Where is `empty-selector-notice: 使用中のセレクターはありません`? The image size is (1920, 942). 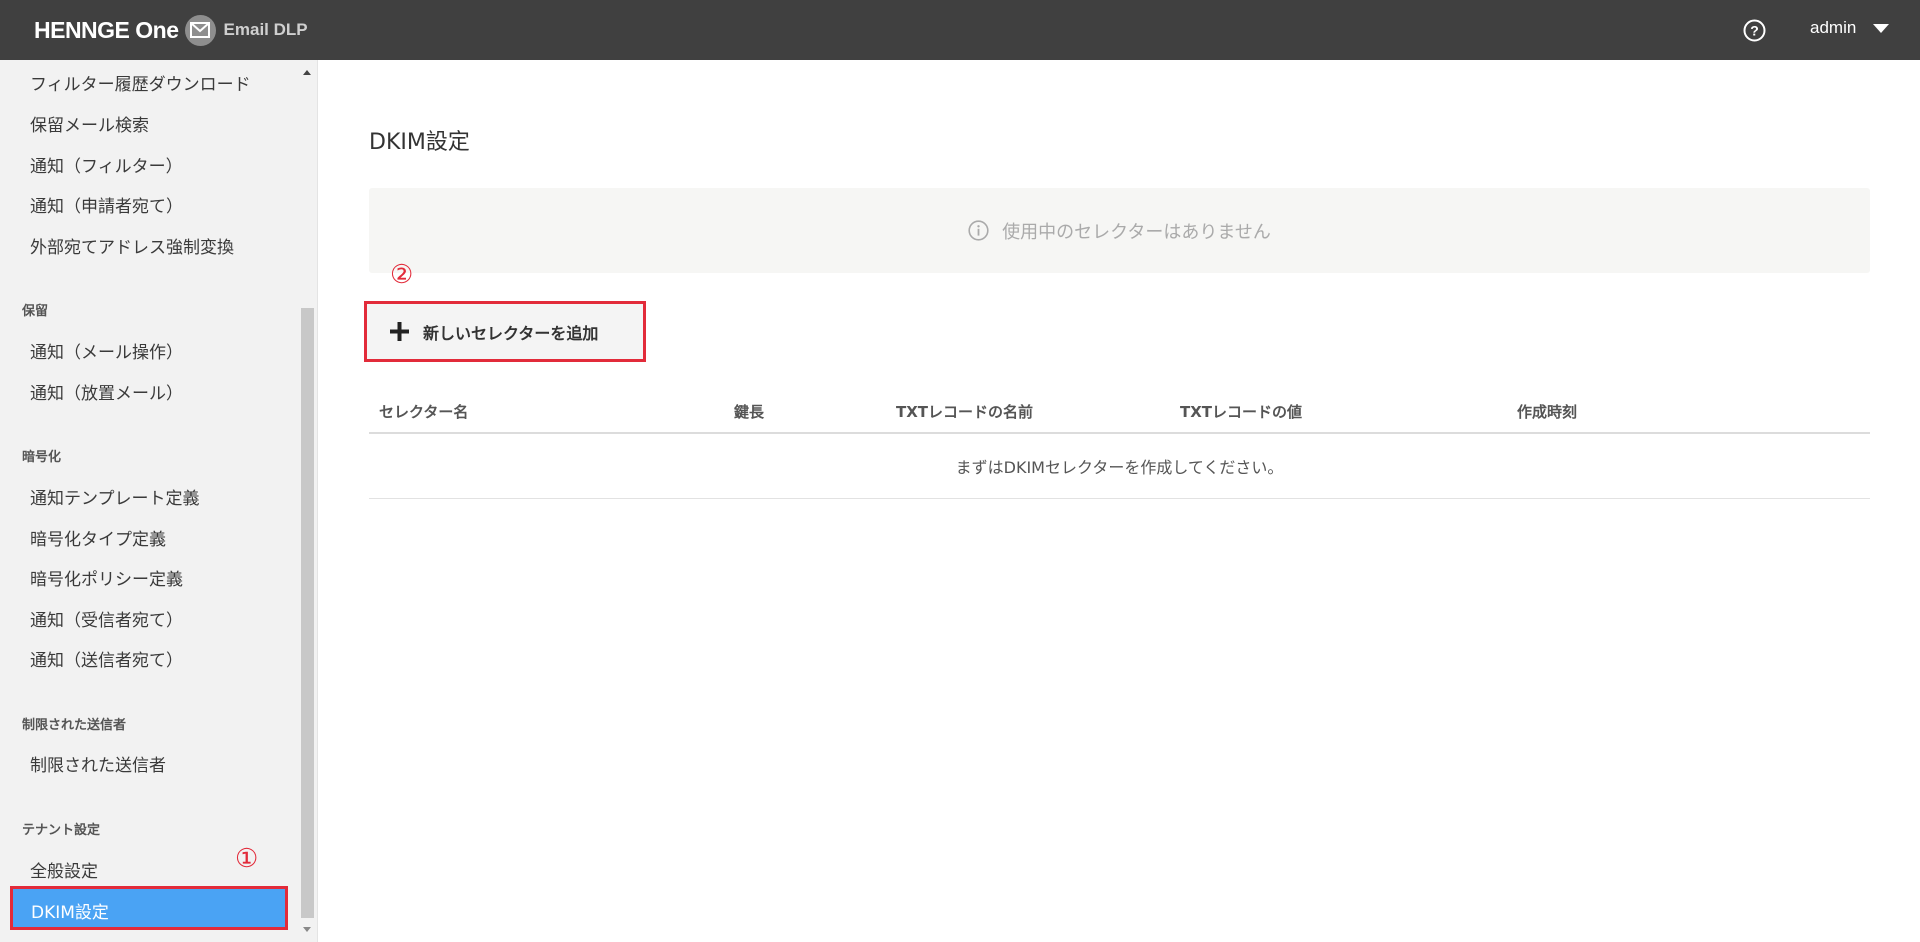 empty-selector-notice: 使用中のセレクターはありません is located at coordinates (1119, 230).